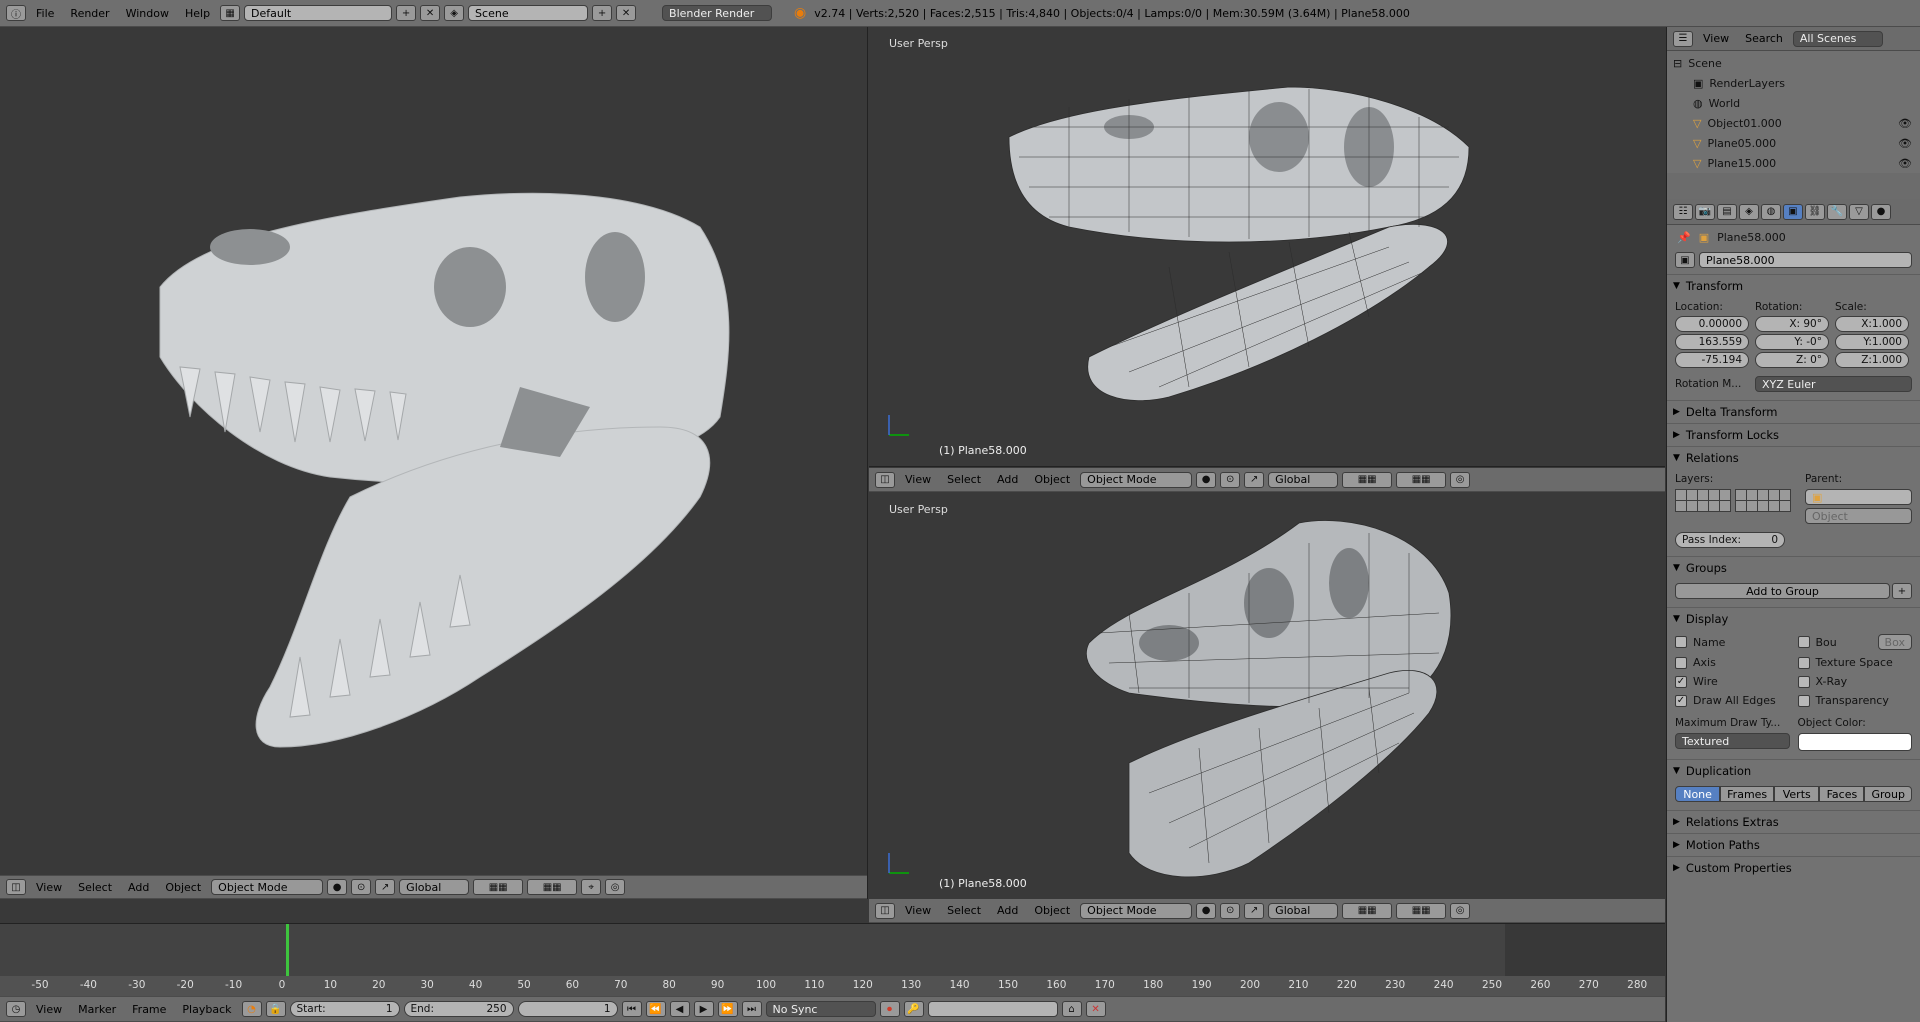  I want to click on current-frame-field: 1, so click(567, 1009).